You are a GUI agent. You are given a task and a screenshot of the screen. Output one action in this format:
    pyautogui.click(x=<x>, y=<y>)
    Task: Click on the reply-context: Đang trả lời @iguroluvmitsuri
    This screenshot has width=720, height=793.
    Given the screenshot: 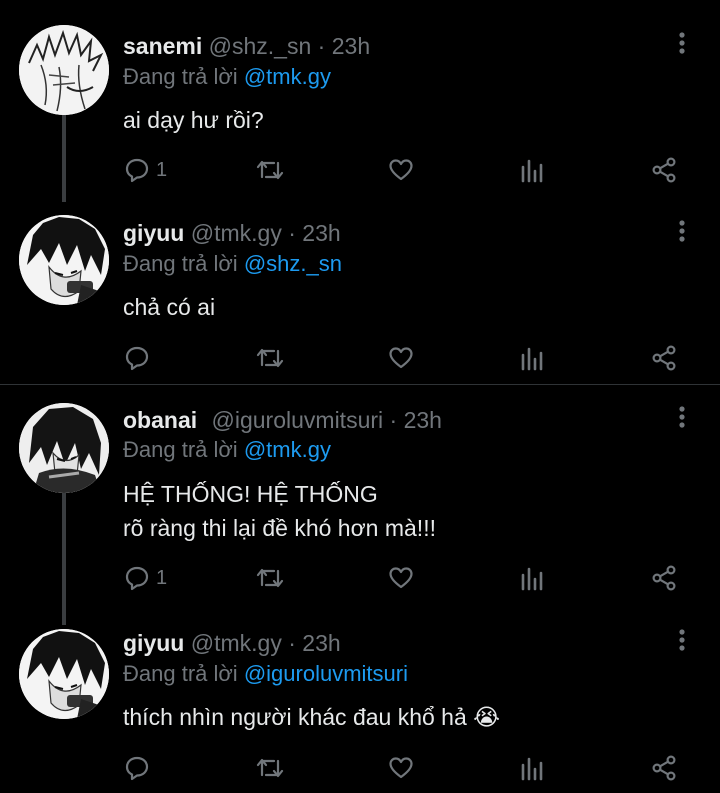 What is the action you would take?
    pyautogui.click(x=265, y=674)
    